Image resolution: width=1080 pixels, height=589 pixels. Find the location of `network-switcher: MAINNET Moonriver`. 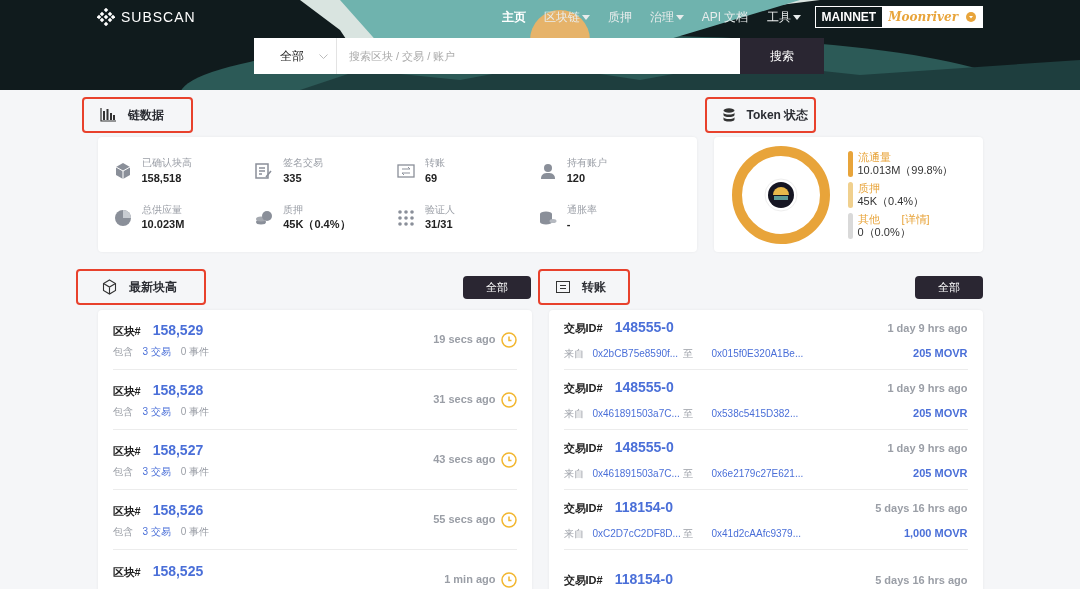

network-switcher: MAINNET Moonriver is located at coordinates (898, 17).